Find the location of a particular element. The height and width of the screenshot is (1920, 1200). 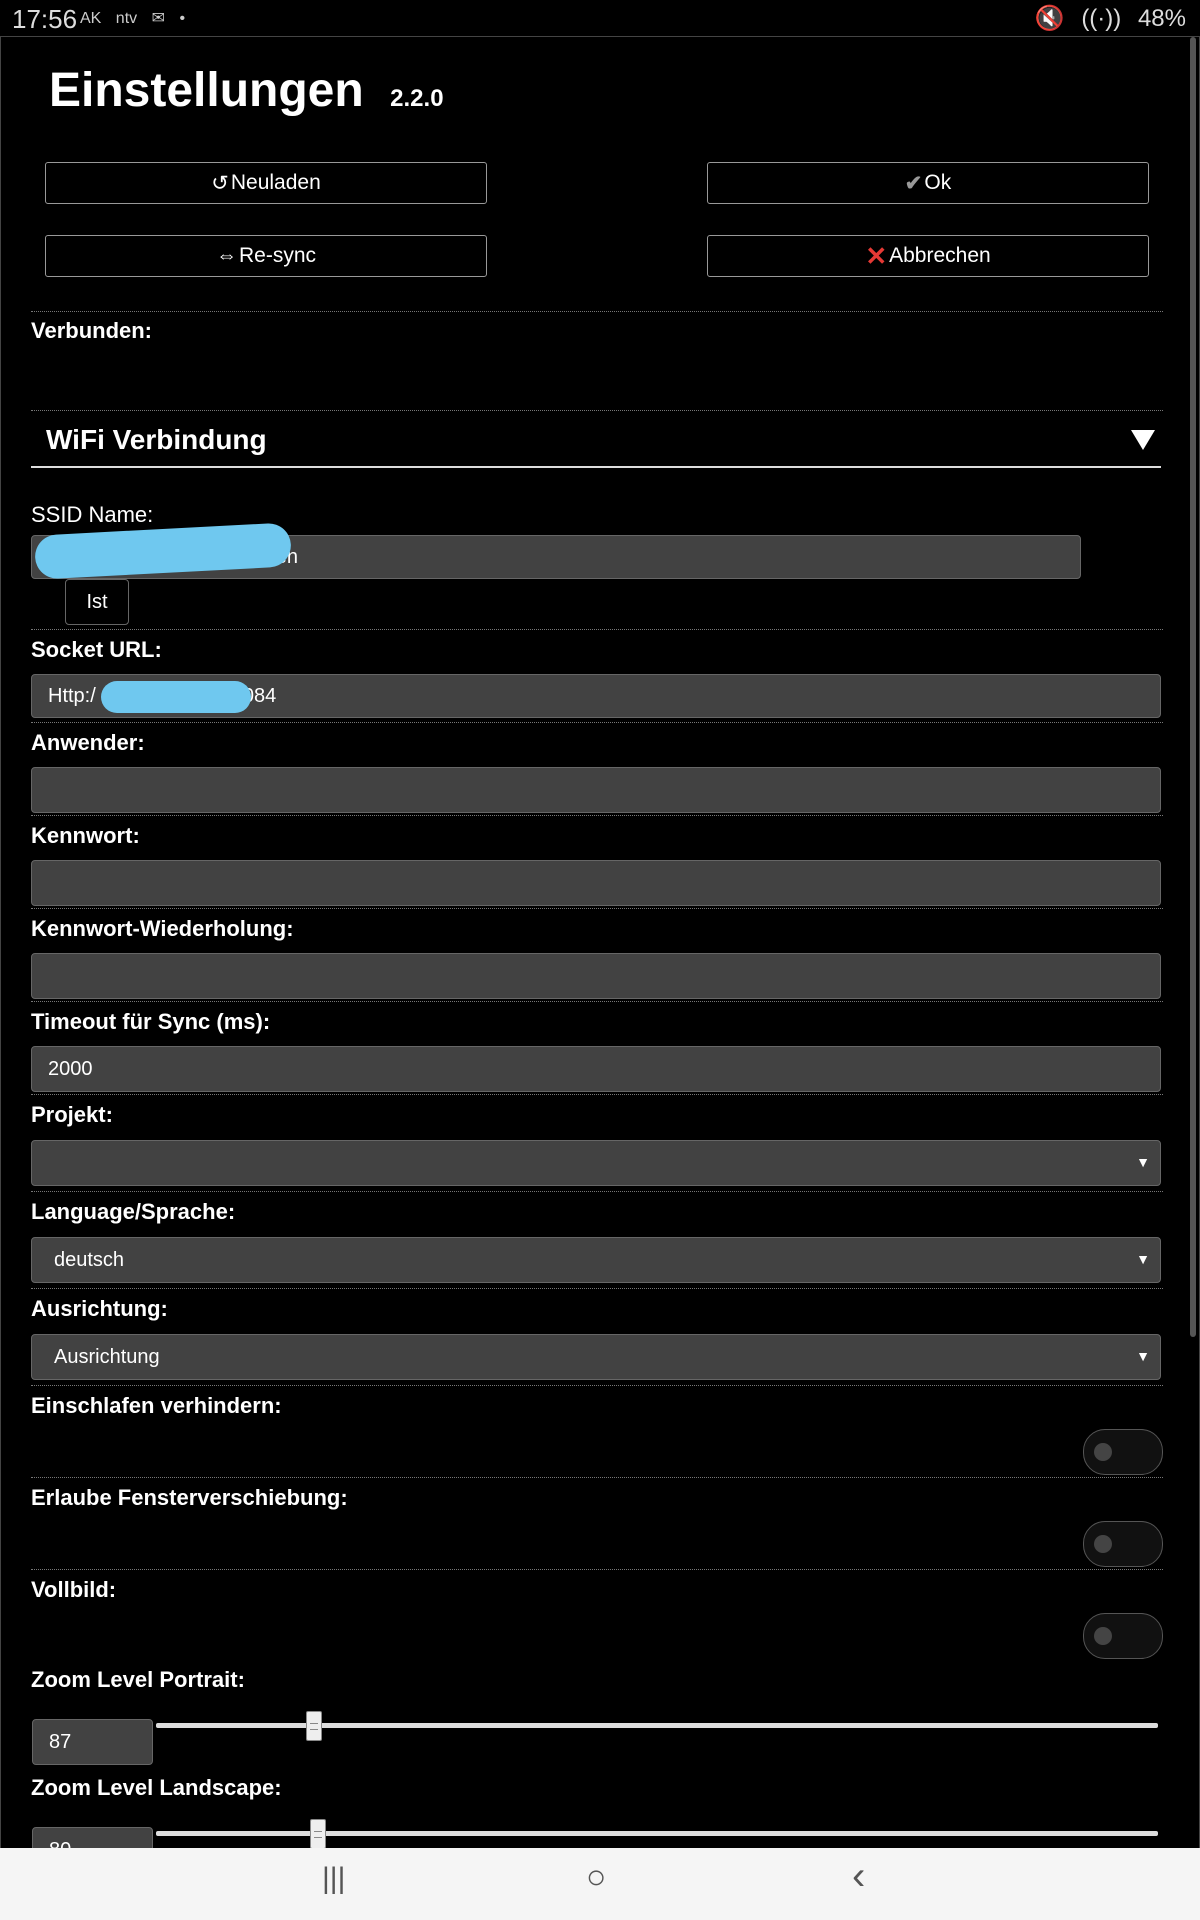

reload-label: Neuladen is located at coordinates (275, 182).